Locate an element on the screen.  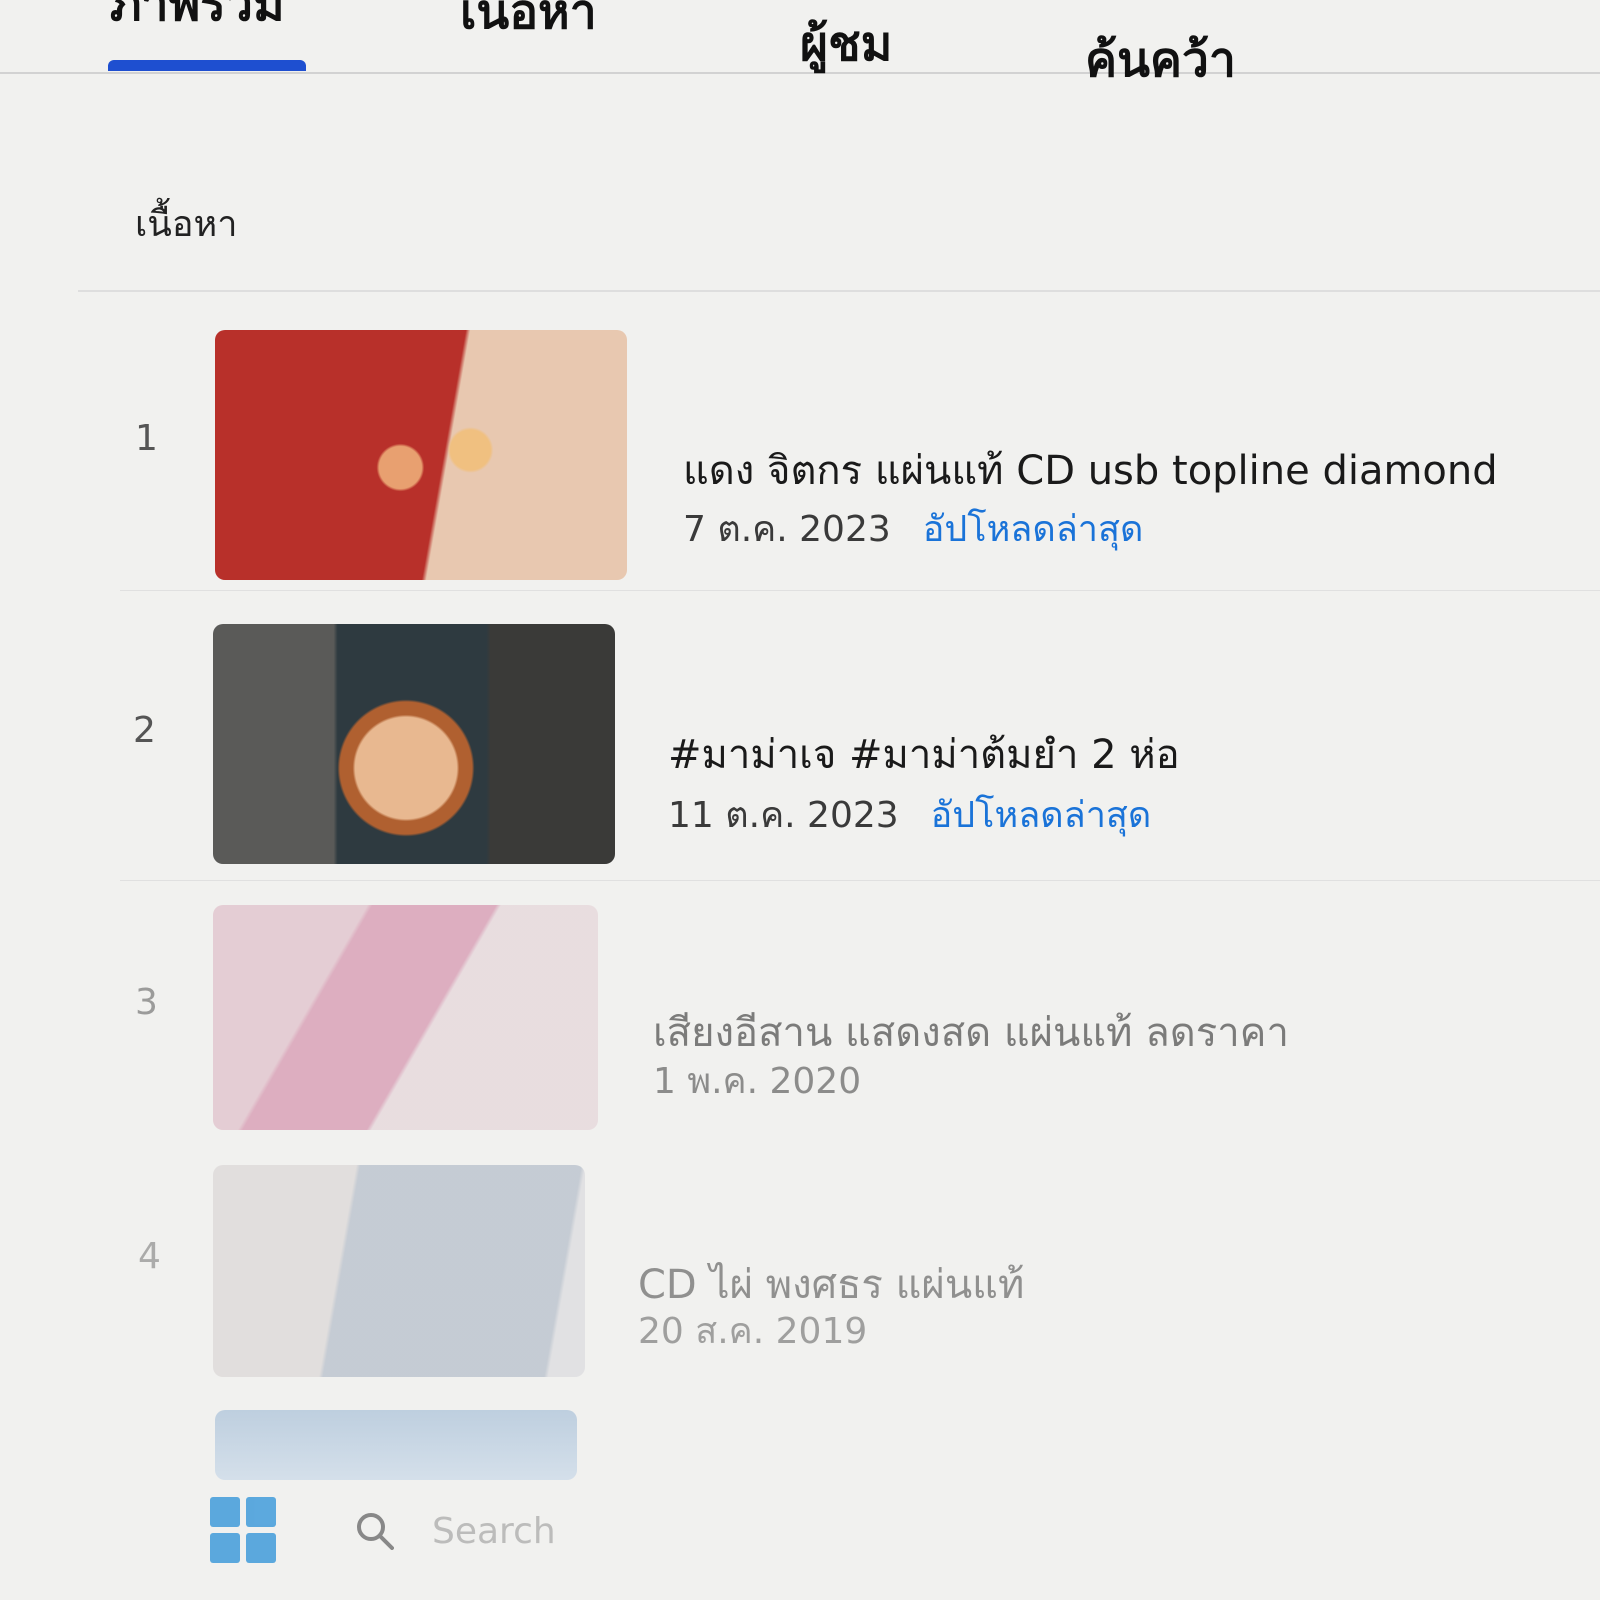
taskbar: Search is located at coordinates (800, 1542).